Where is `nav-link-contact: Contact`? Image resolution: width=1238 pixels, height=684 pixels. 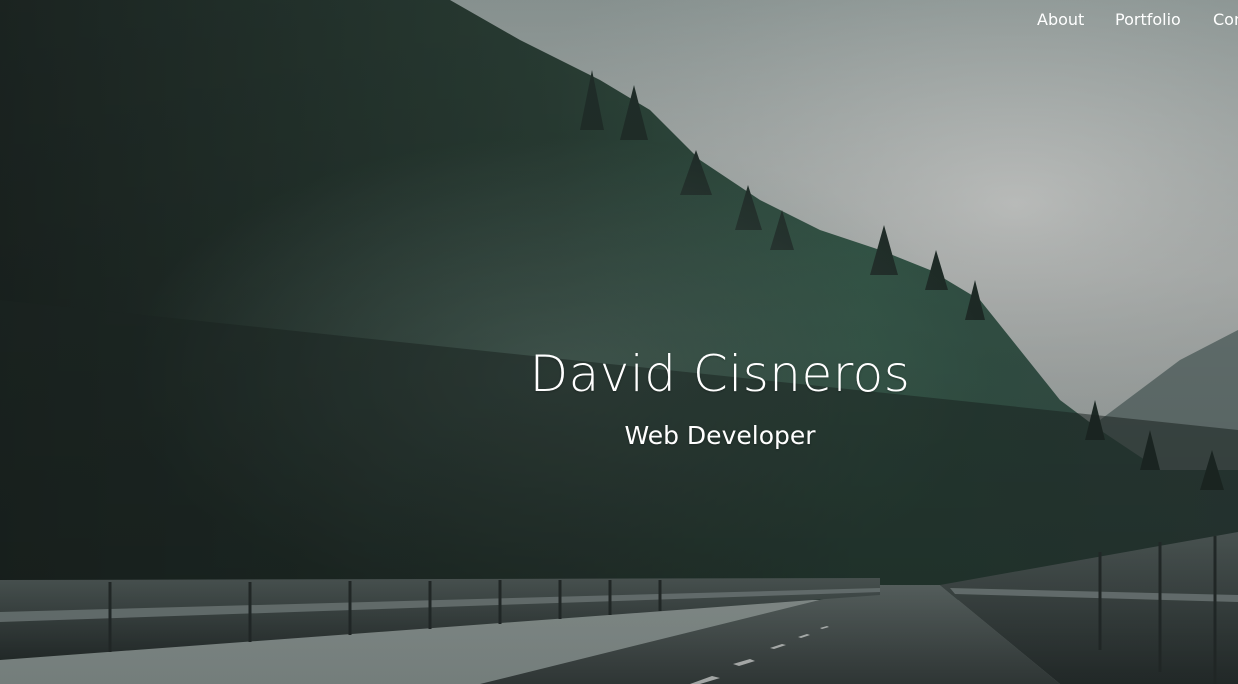
nav-link-contact: Contact is located at coordinates (1225, 19).